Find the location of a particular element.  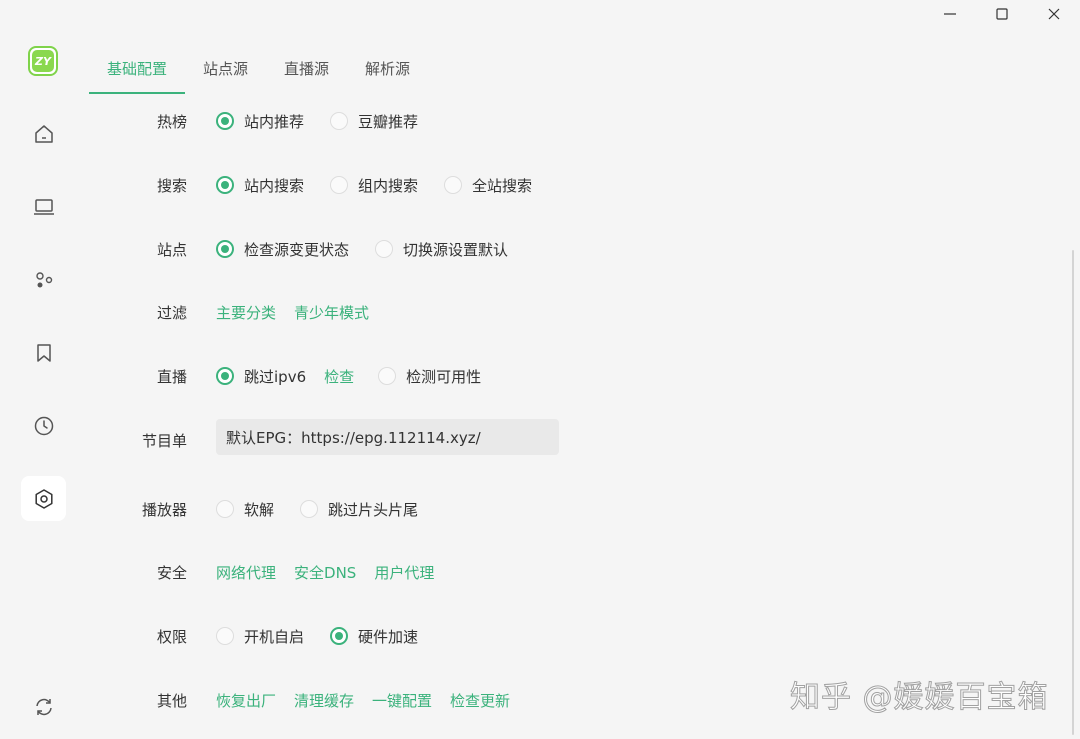

setting-row-security: 安全 网络代理 安全DNS 用户代理 is located at coordinates (540, 572).